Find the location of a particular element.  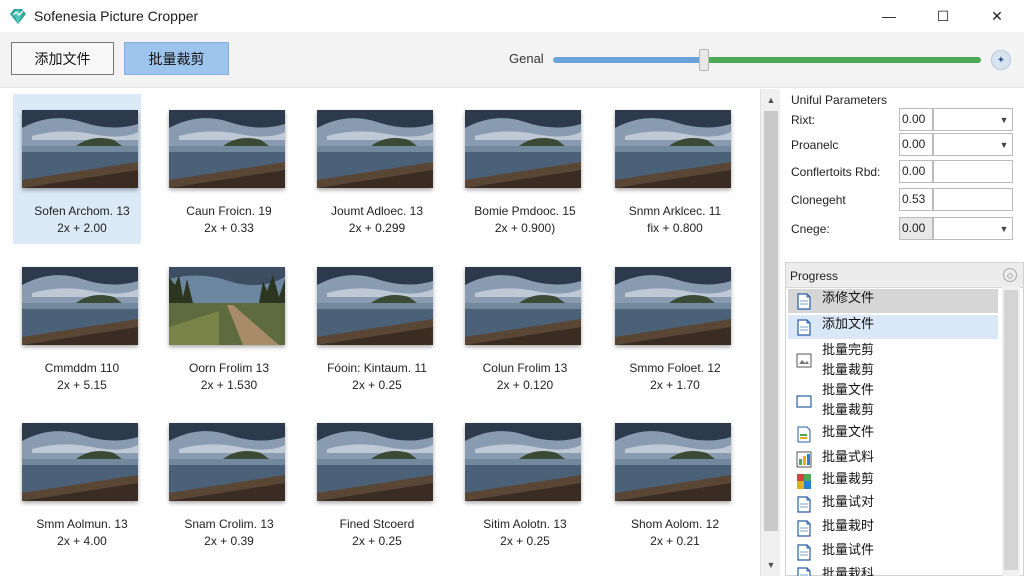

thumbnail-name: Smmo Foloet. 12 is located at coordinates (675, 368).